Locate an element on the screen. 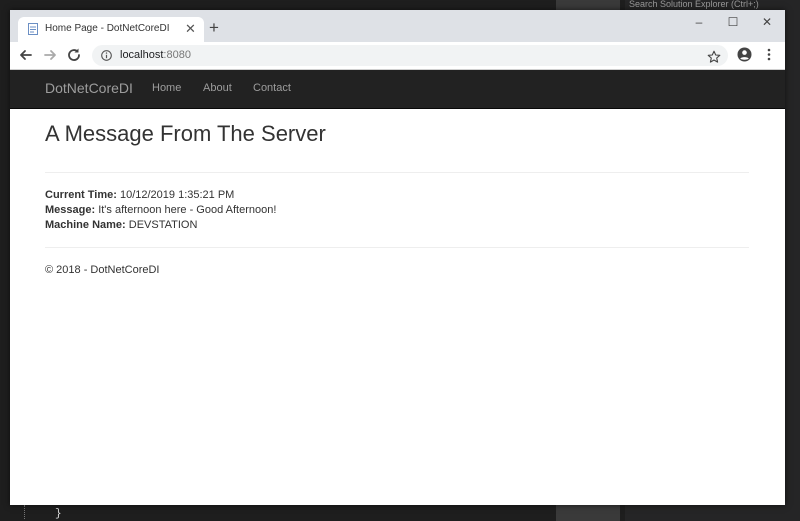 Image resolution: width=800 pixels, height=521 pixels. browser-tab: Home Page - DotNetCoreDI ✕ is located at coordinates (111, 29).